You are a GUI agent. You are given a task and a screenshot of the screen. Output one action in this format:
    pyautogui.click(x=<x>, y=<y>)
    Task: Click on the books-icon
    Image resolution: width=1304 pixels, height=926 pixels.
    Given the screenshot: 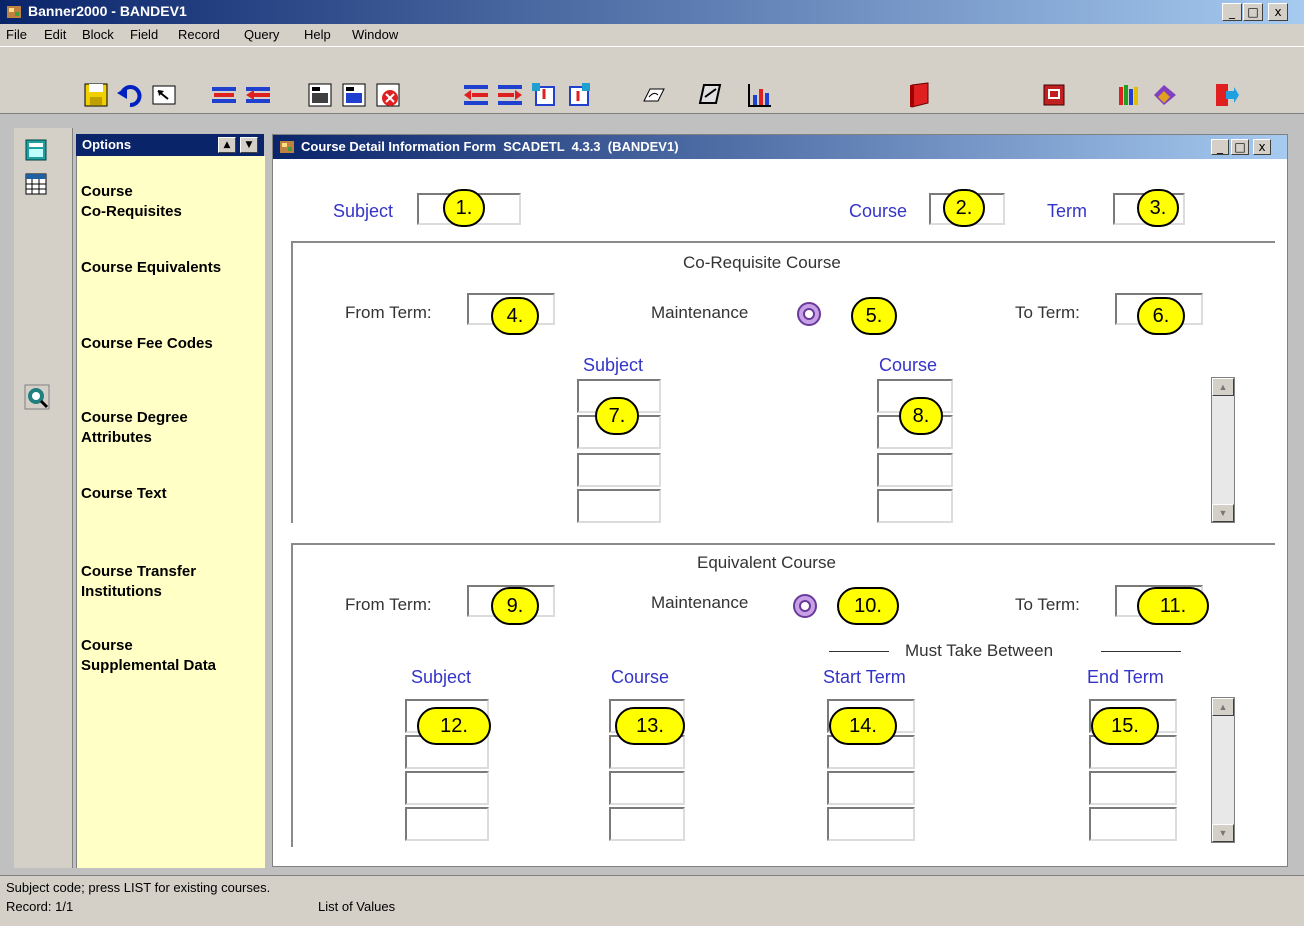 What is the action you would take?
    pyautogui.click(x=1164, y=95)
    